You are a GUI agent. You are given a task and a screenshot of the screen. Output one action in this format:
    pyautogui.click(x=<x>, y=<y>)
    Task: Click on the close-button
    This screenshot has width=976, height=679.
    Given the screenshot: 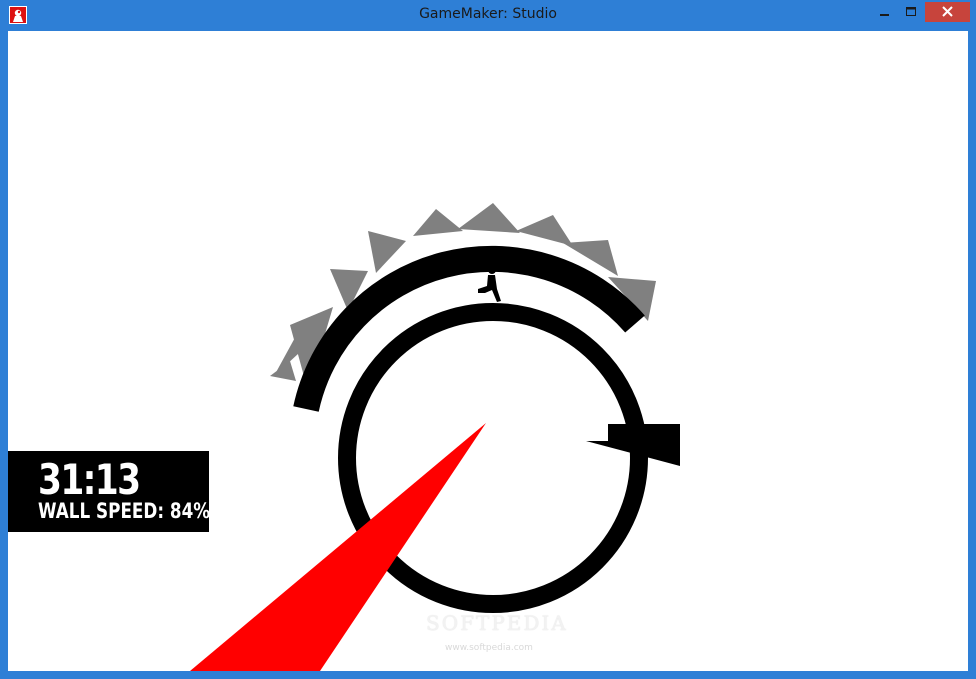 What is the action you would take?
    pyautogui.click(x=947, y=12)
    